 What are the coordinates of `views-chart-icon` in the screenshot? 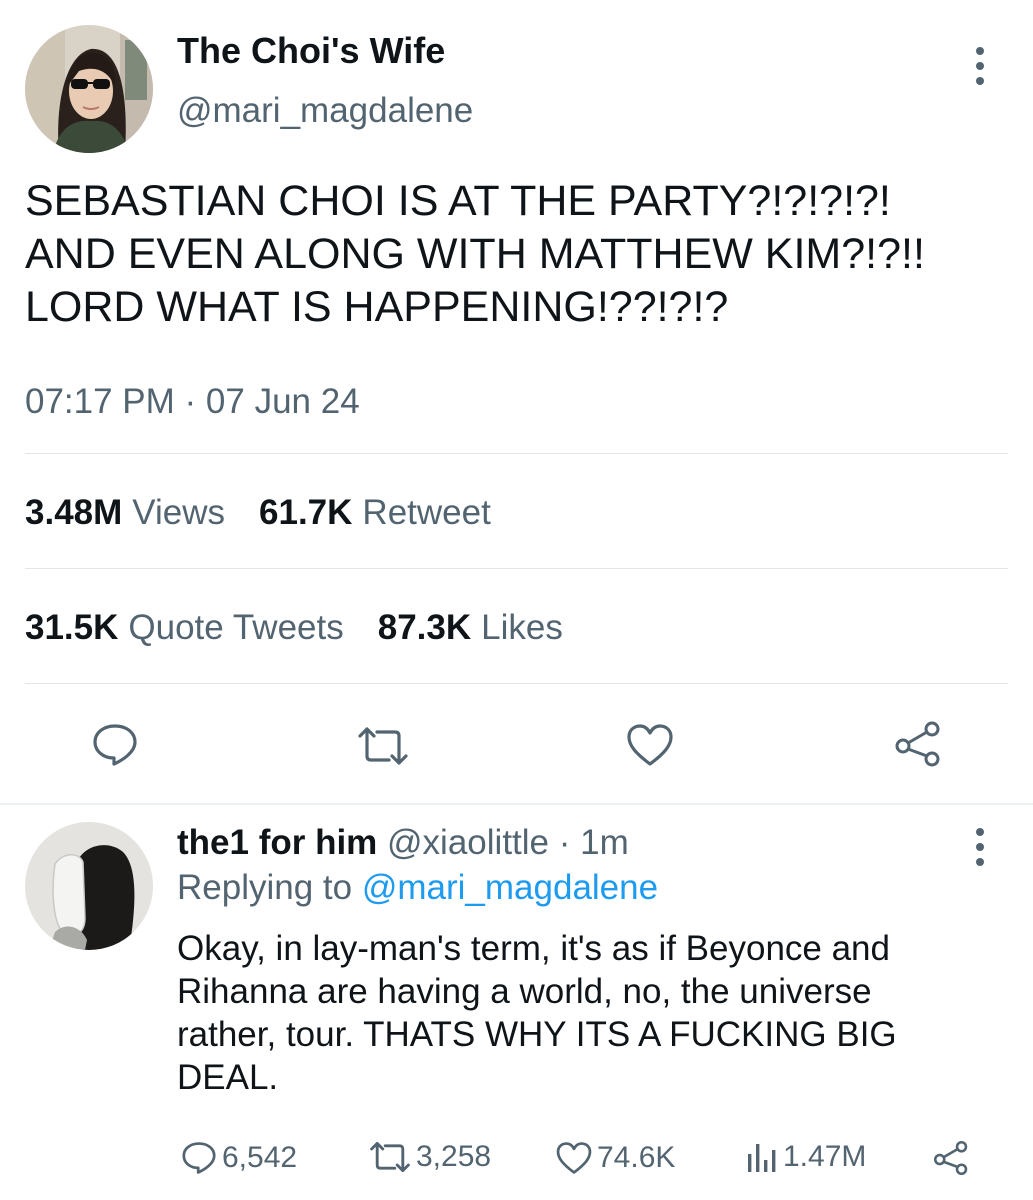 It's located at (762, 1158).